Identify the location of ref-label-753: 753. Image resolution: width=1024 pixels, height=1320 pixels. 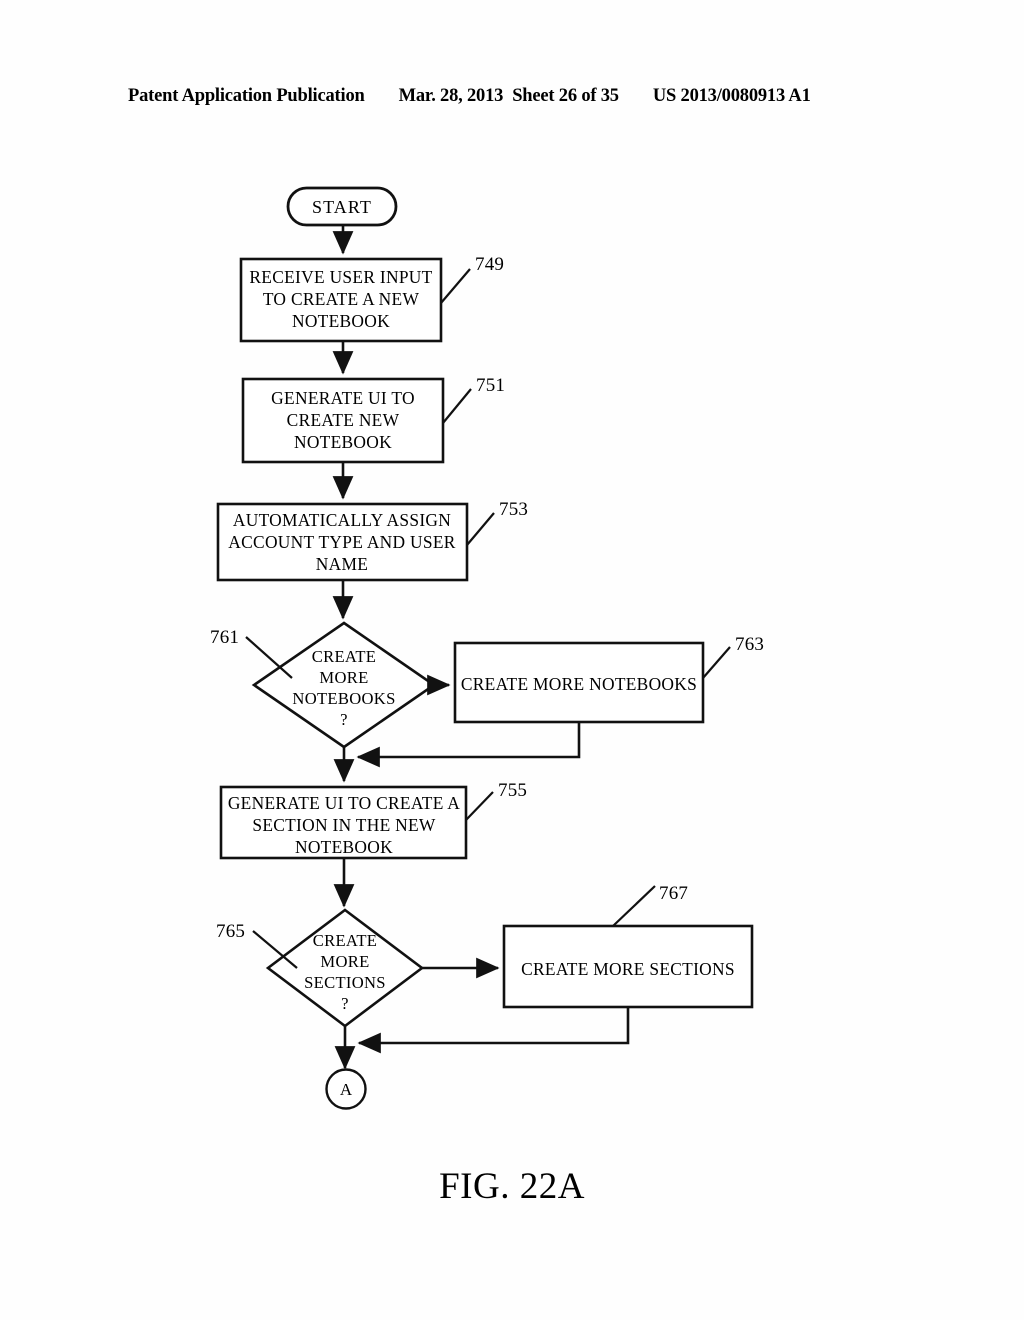
(513, 509).